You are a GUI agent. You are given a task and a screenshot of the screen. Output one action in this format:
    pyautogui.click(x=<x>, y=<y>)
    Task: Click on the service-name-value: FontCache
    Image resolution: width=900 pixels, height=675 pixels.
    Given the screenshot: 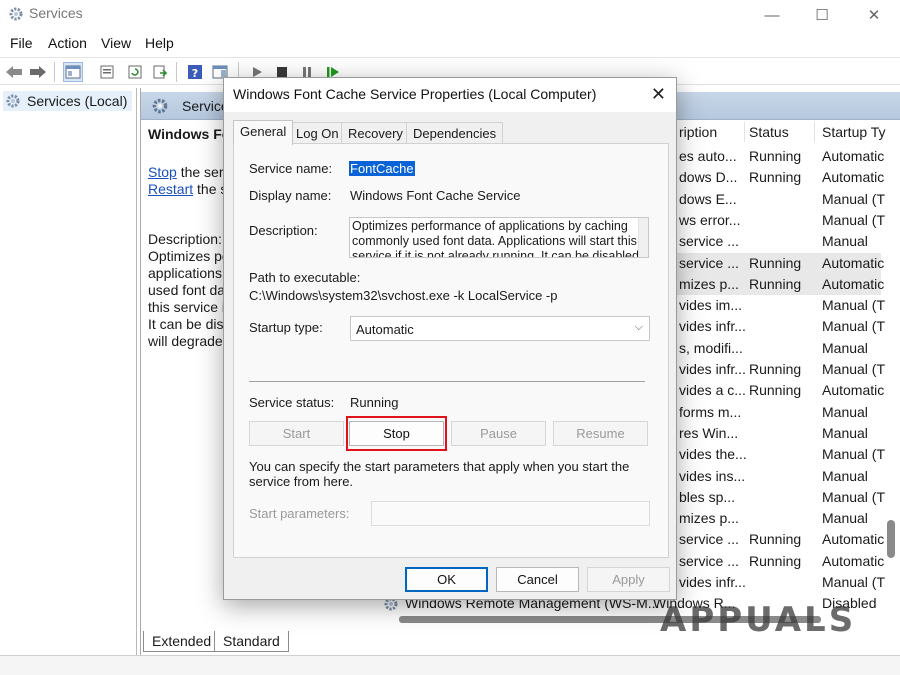 What is the action you would take?
    pyautogui.click(x=382, y=168)
    